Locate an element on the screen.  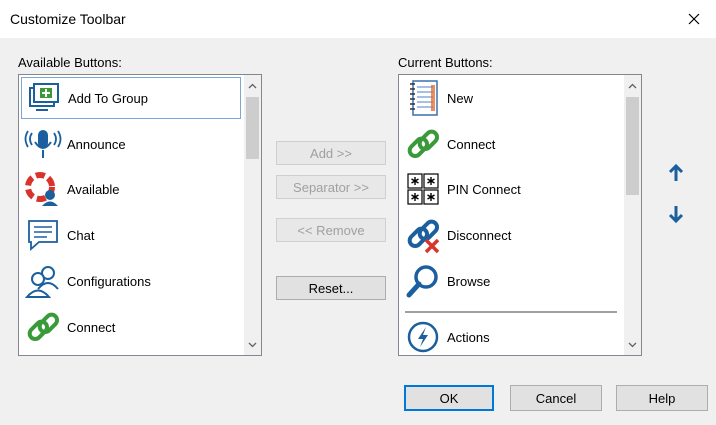
available-item-announce: Announce is located at coordinates (73, 144).